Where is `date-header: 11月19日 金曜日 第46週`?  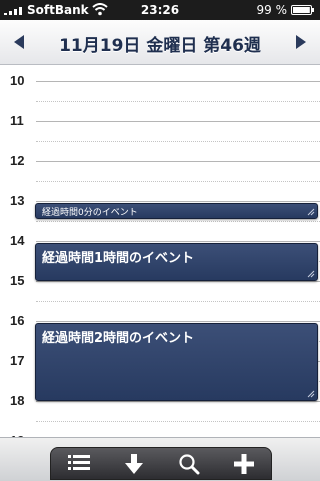 date-header: 11月19日 金曜日 第46週 is located at coordinates (160, 42).